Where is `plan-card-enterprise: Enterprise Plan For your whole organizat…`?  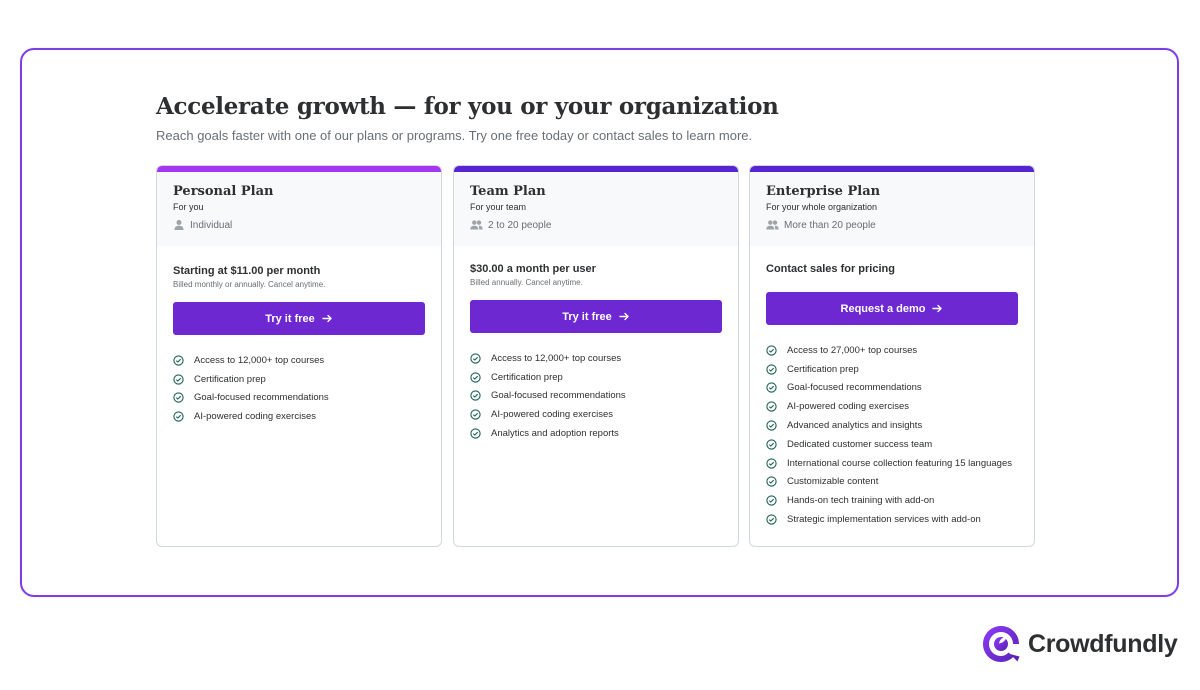
plan-card-enterprise: Enterprise Plan For your whole organizat… is located at coordinates (892, 356).